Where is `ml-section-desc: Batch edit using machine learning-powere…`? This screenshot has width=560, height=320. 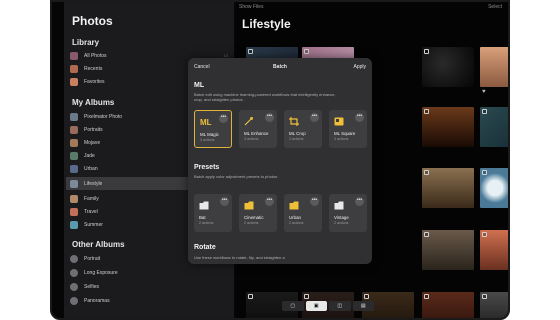 ml-section-desc: Batch edit using machine learning-powere… is located at coordinates (265, 97).